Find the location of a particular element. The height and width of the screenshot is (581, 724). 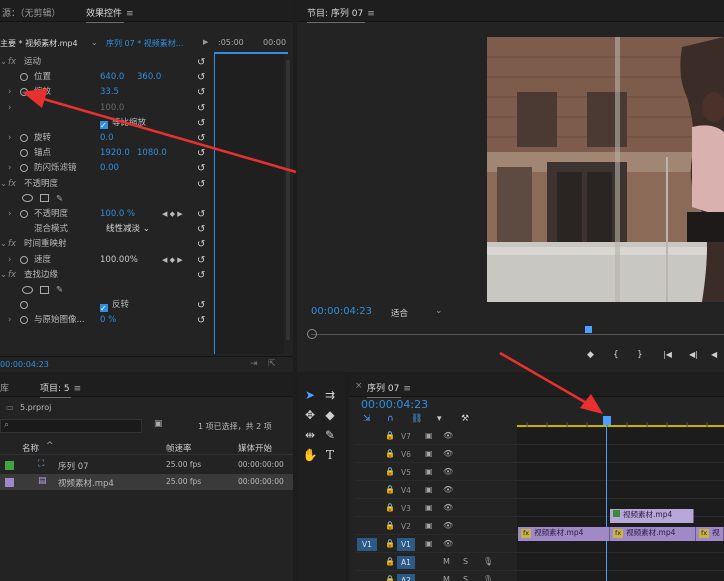

clip-v2: 视频素材.mp4 is located at coordinates (652, 516).